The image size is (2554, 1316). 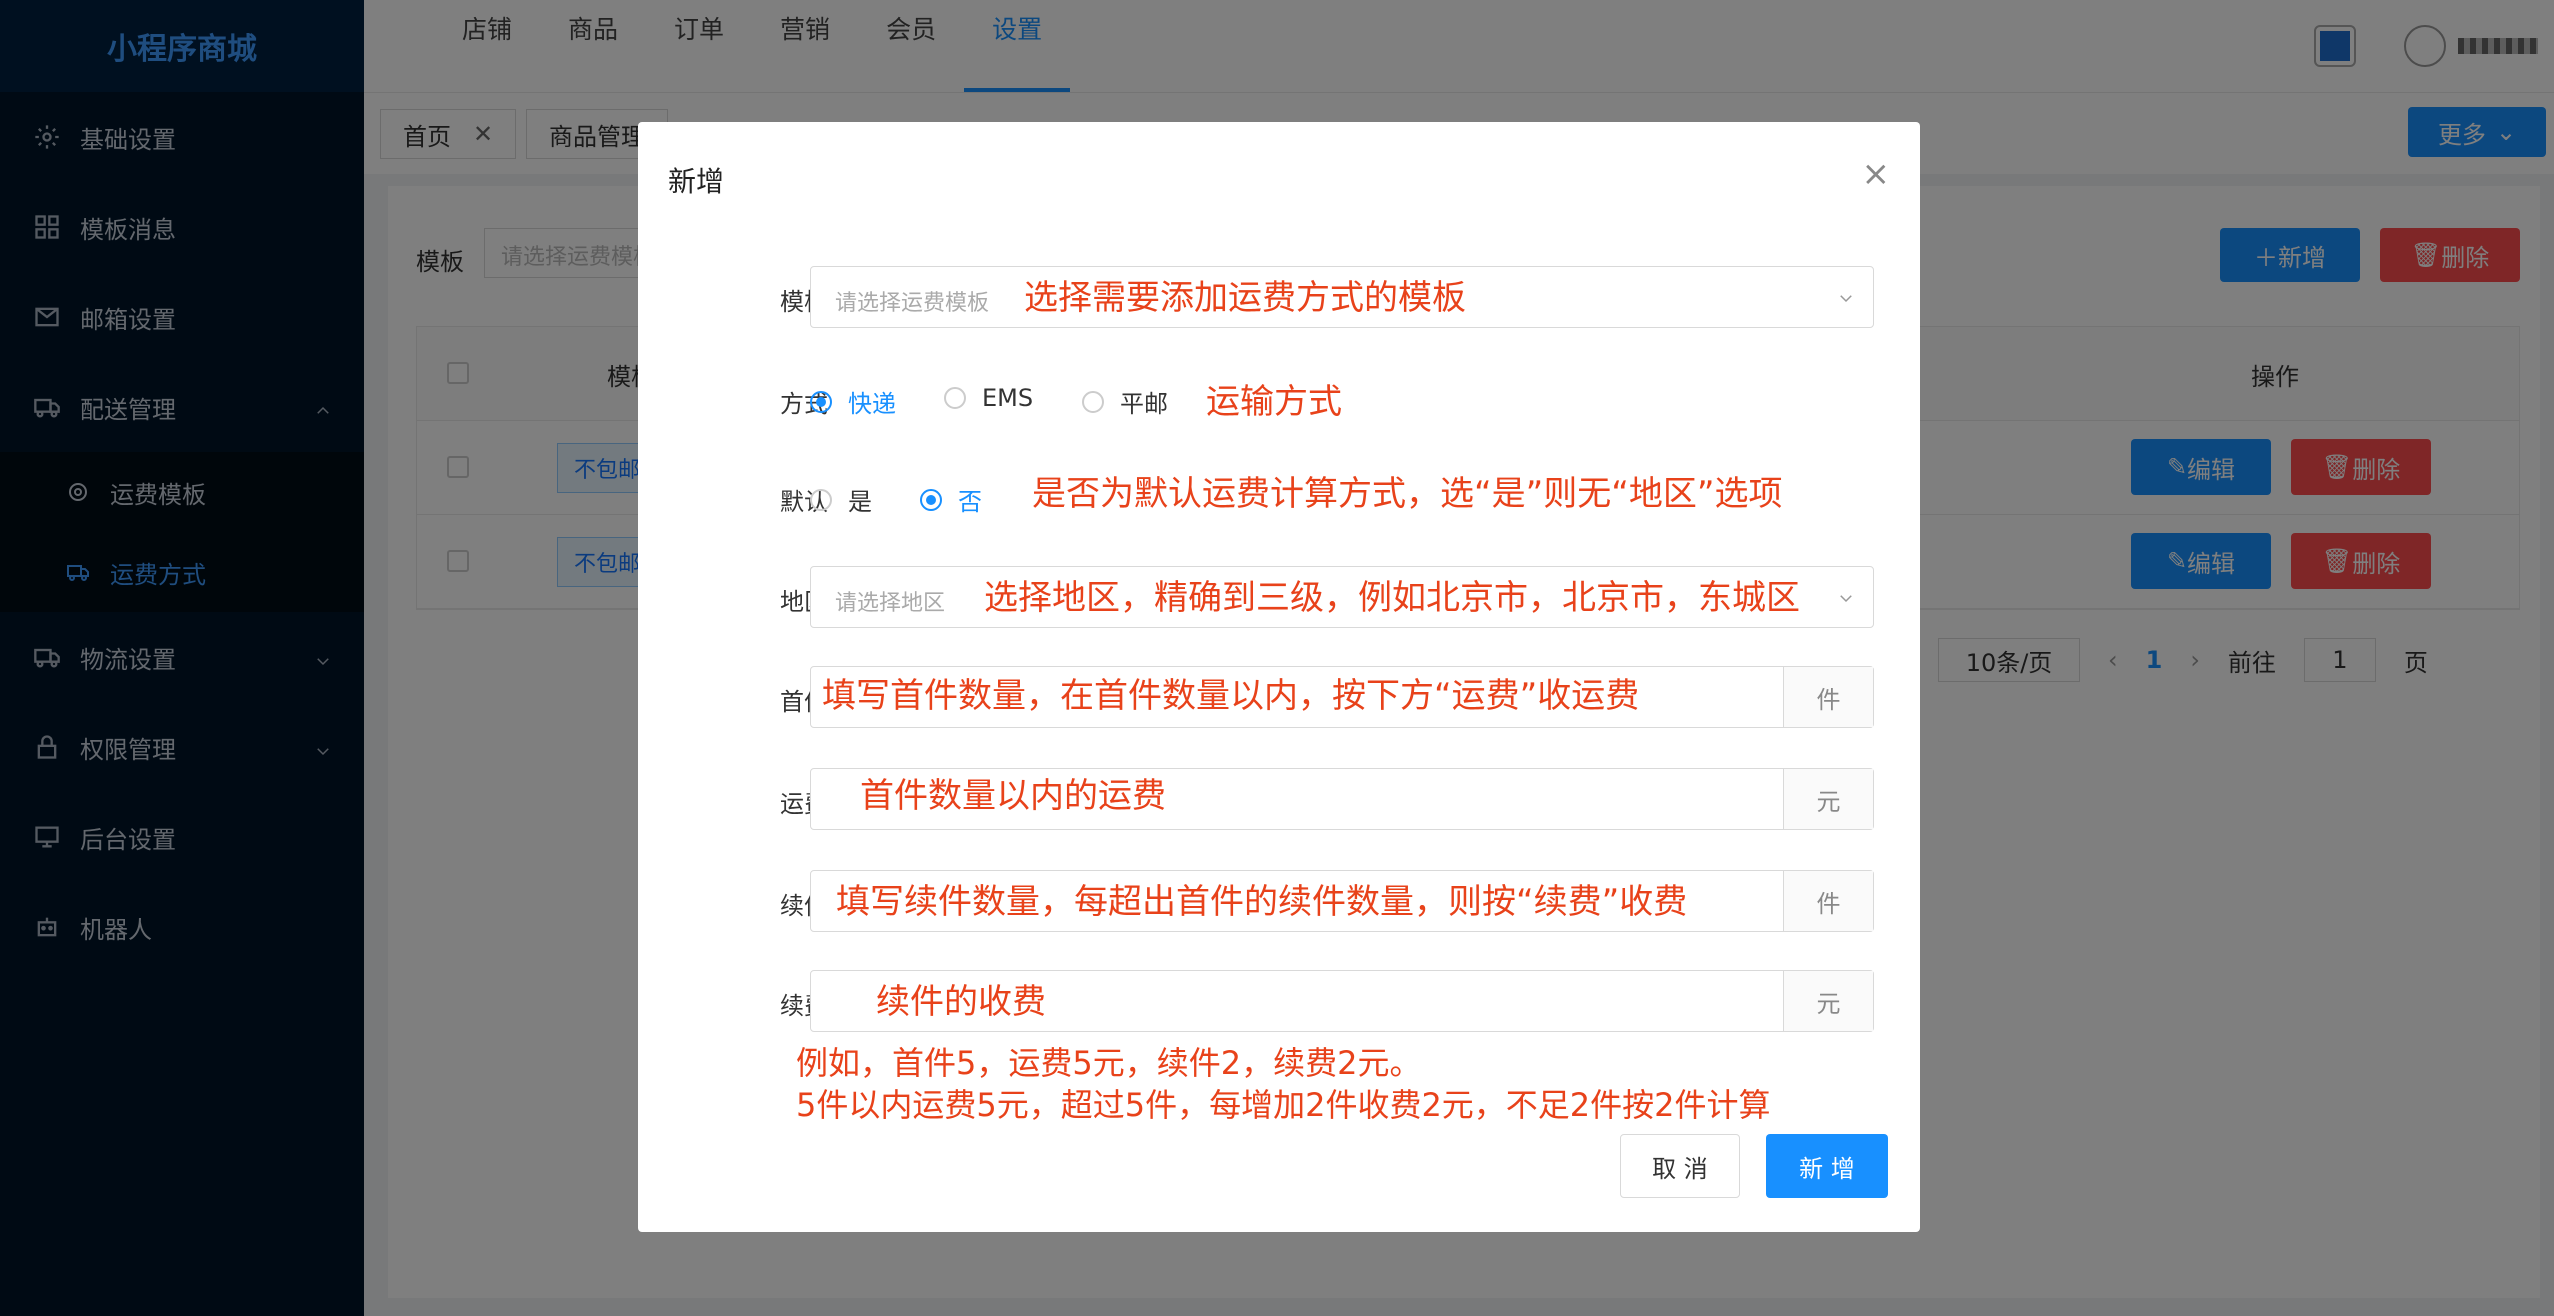 What do you see at coordinates (1231, 696) in the screenshot?
I see `first-piece-annotation: 填写首件数量，在首件数量以内，按下方“运费”收运费` at bounding box center [1231, 696].